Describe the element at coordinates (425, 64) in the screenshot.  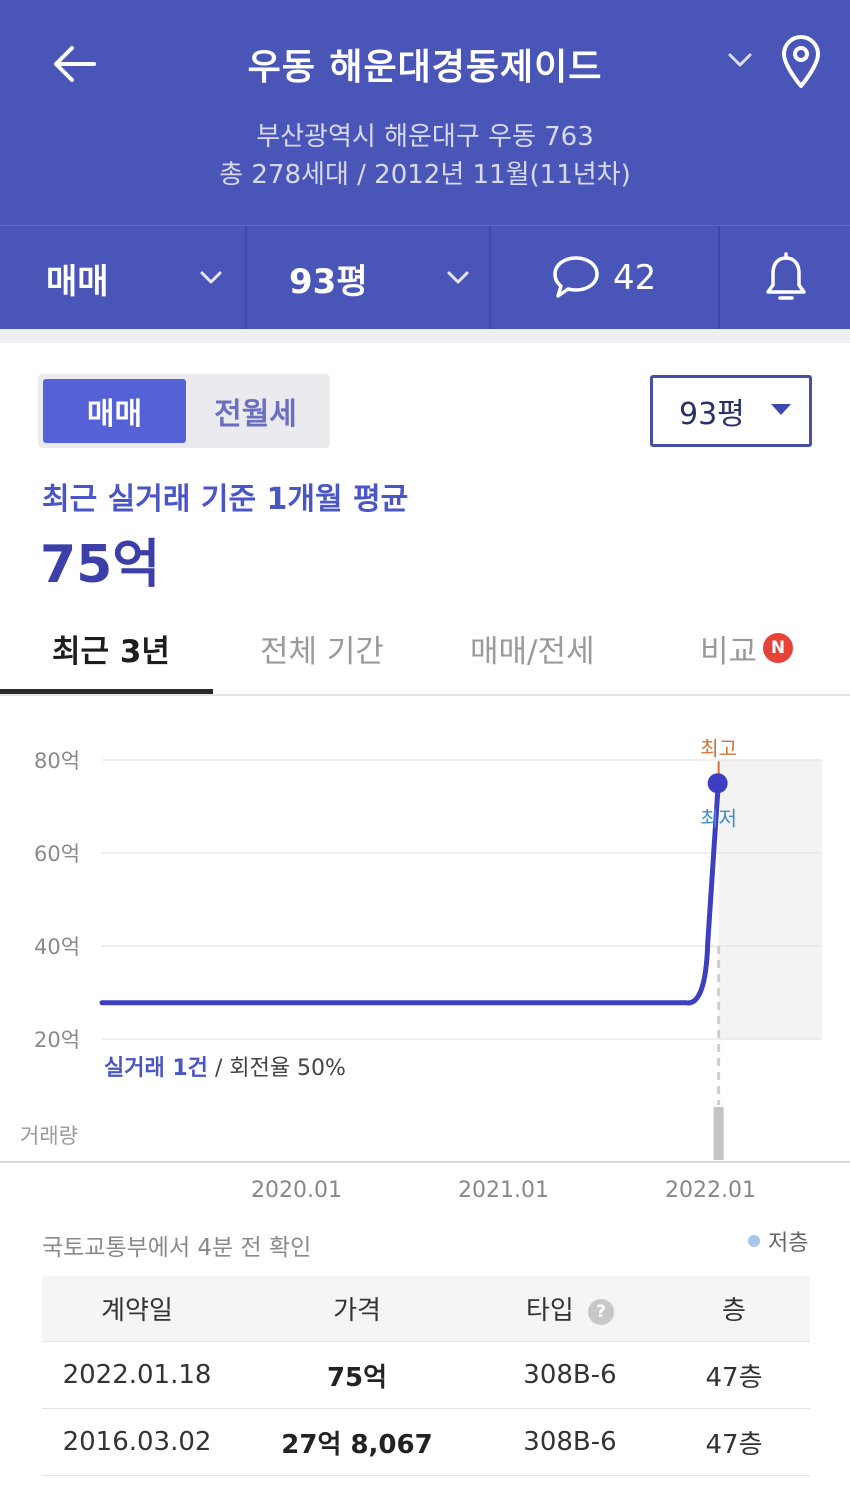
I see `page-title: 우동 해운대경동제이드` at that location.